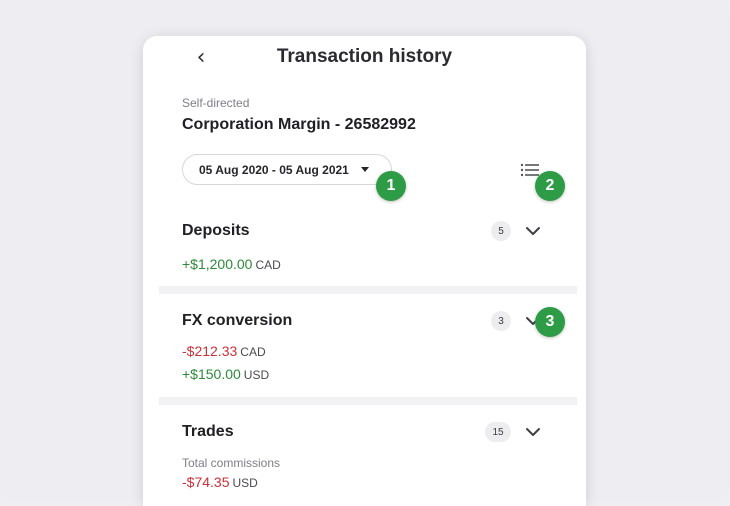  I want to click on annotation-marker-3: 3, so click(550, 322).